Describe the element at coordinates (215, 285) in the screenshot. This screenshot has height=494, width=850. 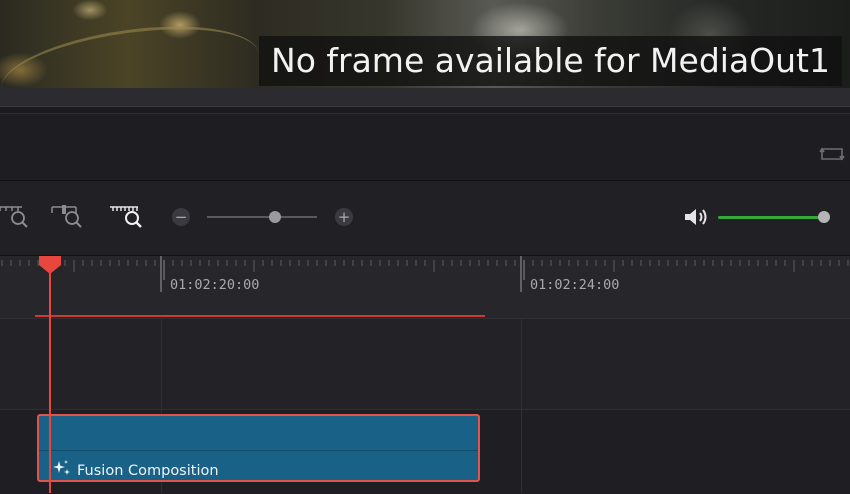
I see `timecode-label: 01:02:20:00` at that location.